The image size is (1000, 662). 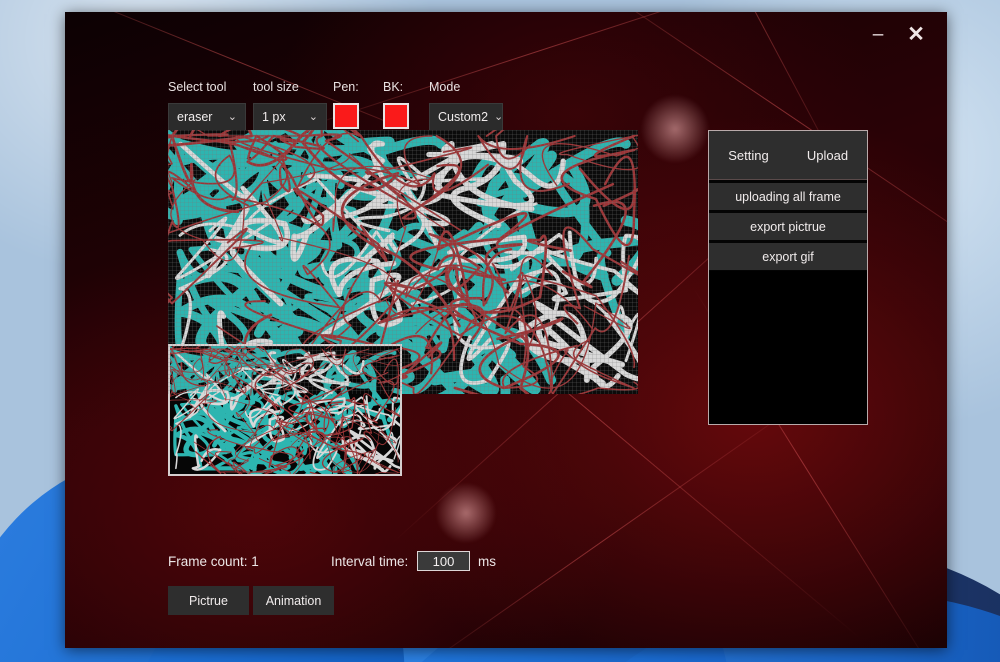 What do you see at coordinates (748, 155) in the screenshot?
I see `tab-setting: Setting` at bounding box center [748, 155].